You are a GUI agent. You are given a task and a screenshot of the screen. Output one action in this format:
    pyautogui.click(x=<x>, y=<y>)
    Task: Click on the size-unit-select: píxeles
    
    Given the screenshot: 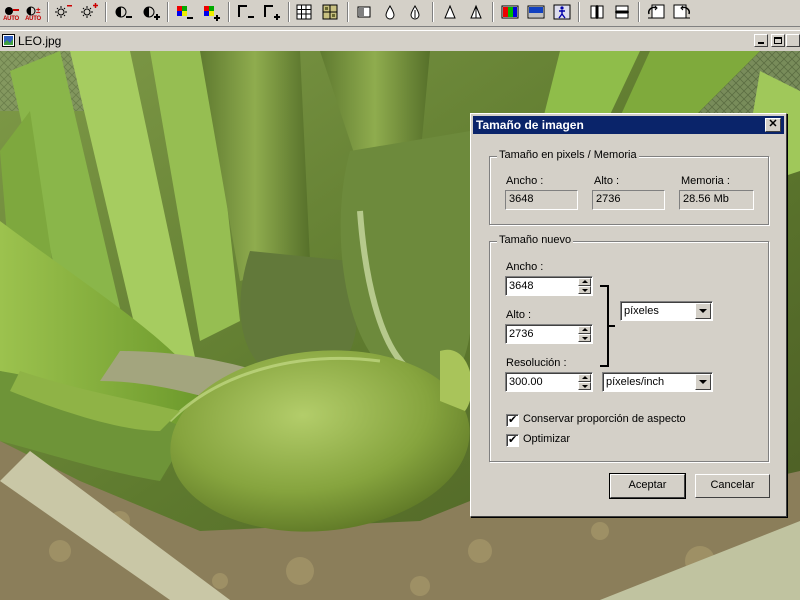 What is the action you would take?
    pyautogui.click(x=666, y=311)
    